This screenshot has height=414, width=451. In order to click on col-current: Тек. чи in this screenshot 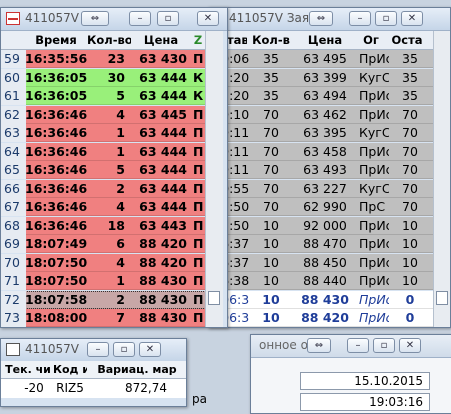, I will do `click(28, 369)`.